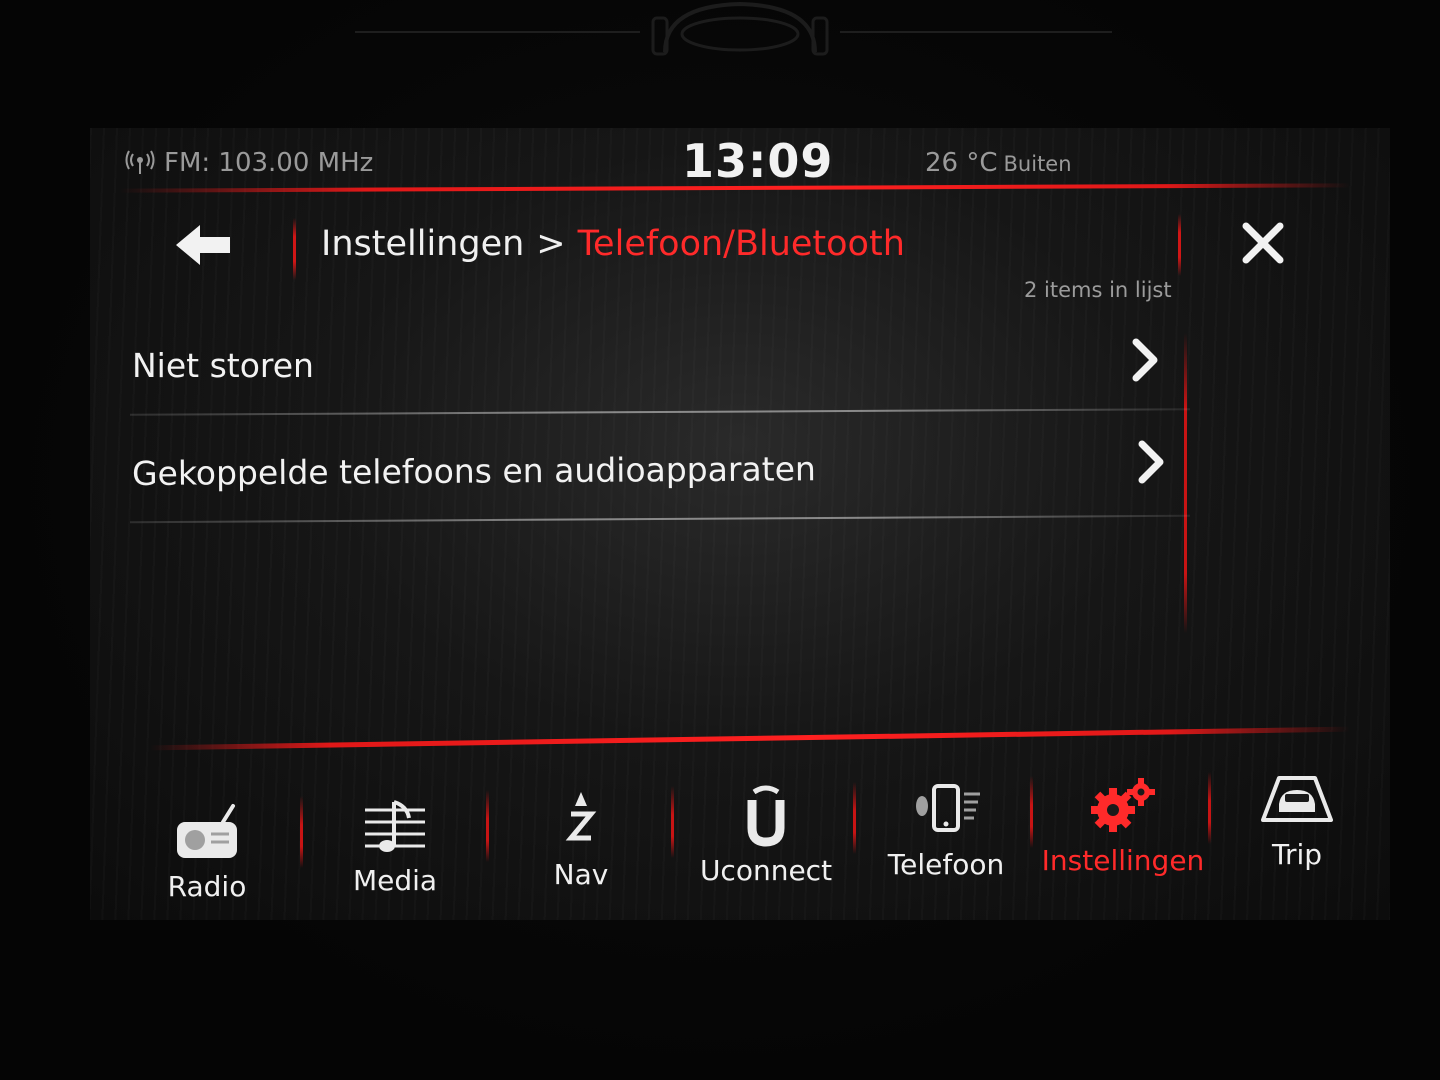 Image resolution: width=1440 pixels, height=1080 pixels. Describe the element at coordinates (1297, 854) in the screenshot. I see `nav-label: Trip` at that location.